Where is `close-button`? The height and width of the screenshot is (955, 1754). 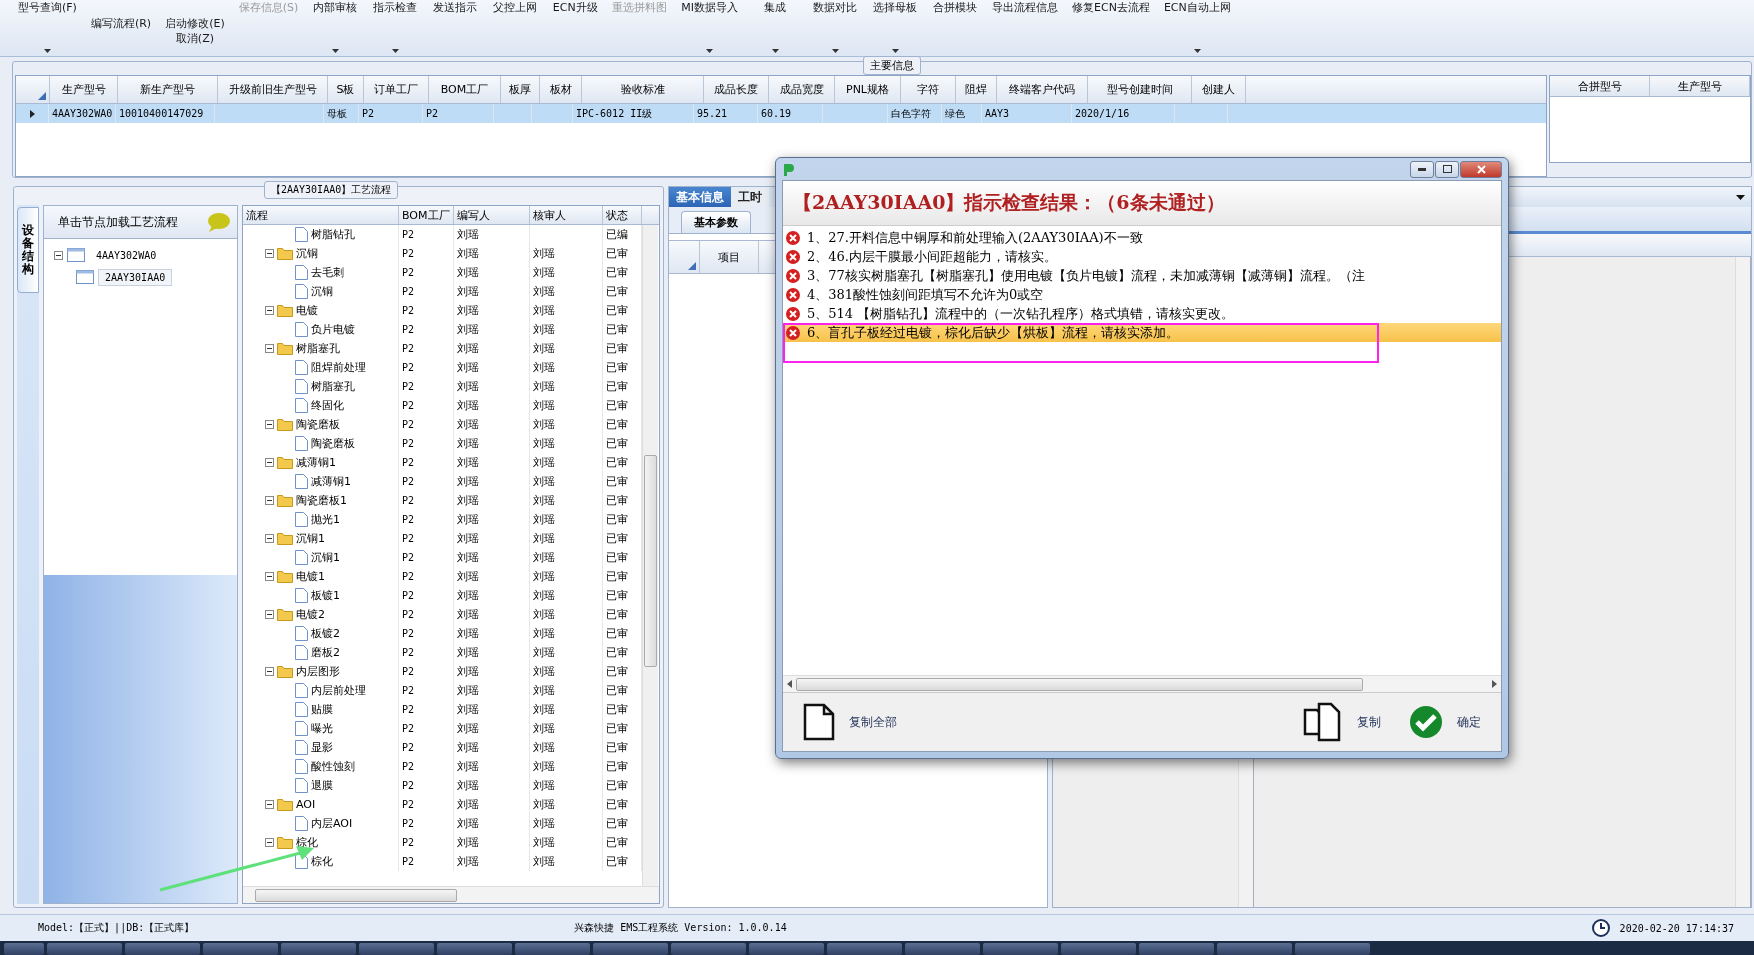
close-button is located at coordinates (1481, 169).